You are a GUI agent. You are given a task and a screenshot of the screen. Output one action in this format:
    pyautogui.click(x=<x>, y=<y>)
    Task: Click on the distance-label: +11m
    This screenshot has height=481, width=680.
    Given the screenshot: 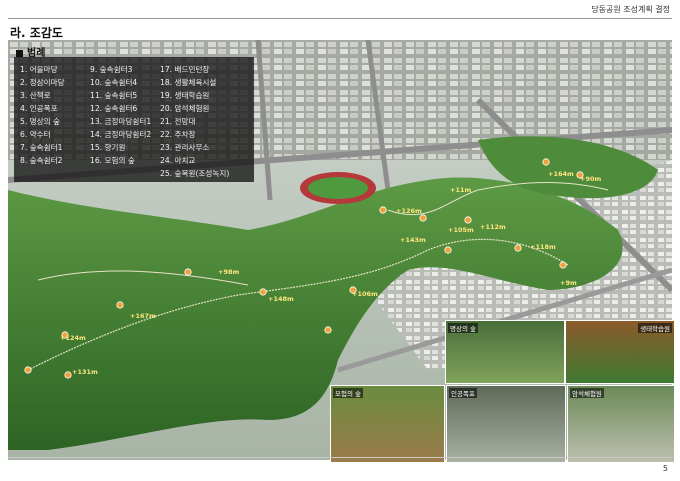 What is the action you would take?
    pyautogui.click(x=461, y=190)
    